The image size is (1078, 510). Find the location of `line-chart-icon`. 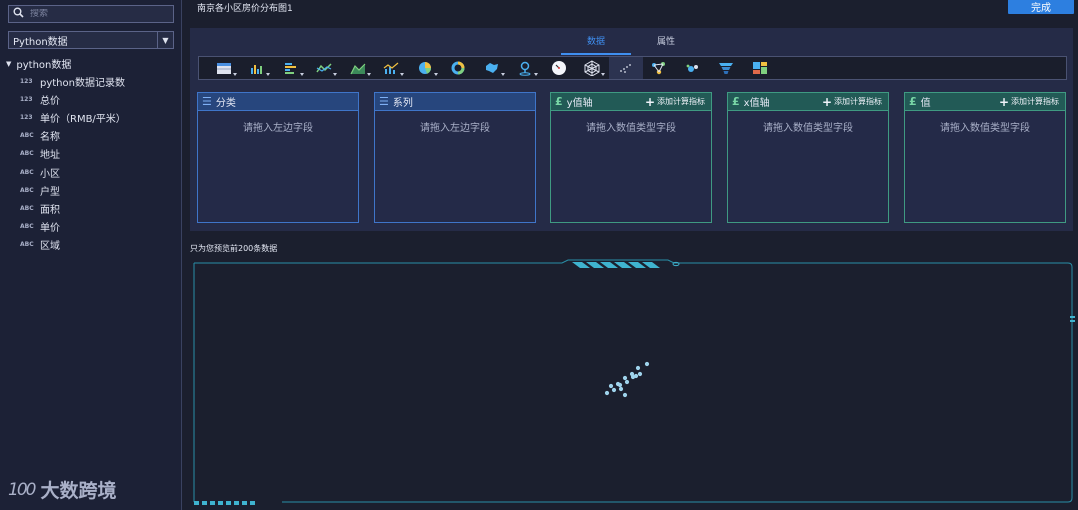

line-chart-icon is located at coordinates (325, 68).